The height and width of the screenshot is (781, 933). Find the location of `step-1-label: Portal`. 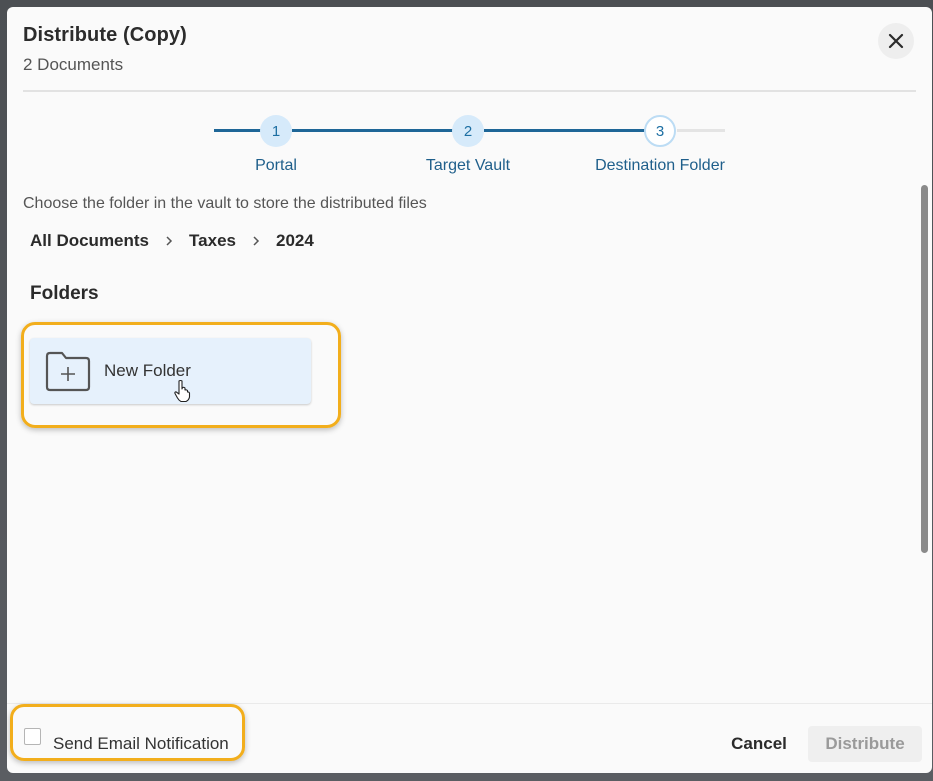

step-1-label: Portal is located at coordinates (276, 165).